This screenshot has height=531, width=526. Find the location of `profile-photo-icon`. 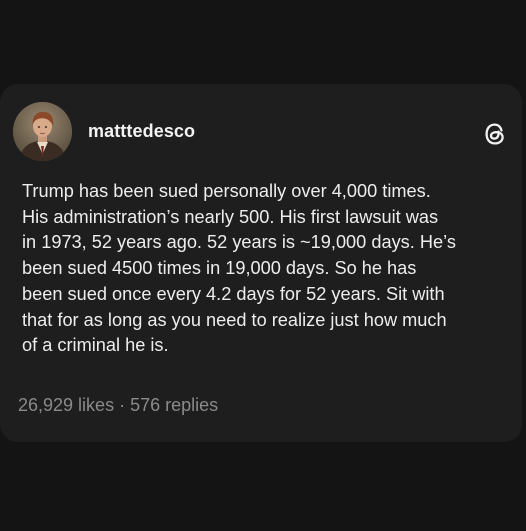

profile-photo-icon is located at coordinates (42, 131).